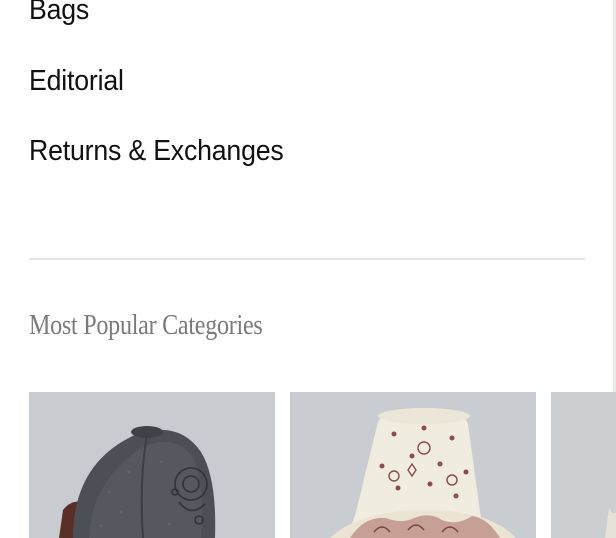  What do you see at coordinates (59, 14) in the screenshot?
I see `menu-item-bags: Bags` at bounding box center [59, 14].